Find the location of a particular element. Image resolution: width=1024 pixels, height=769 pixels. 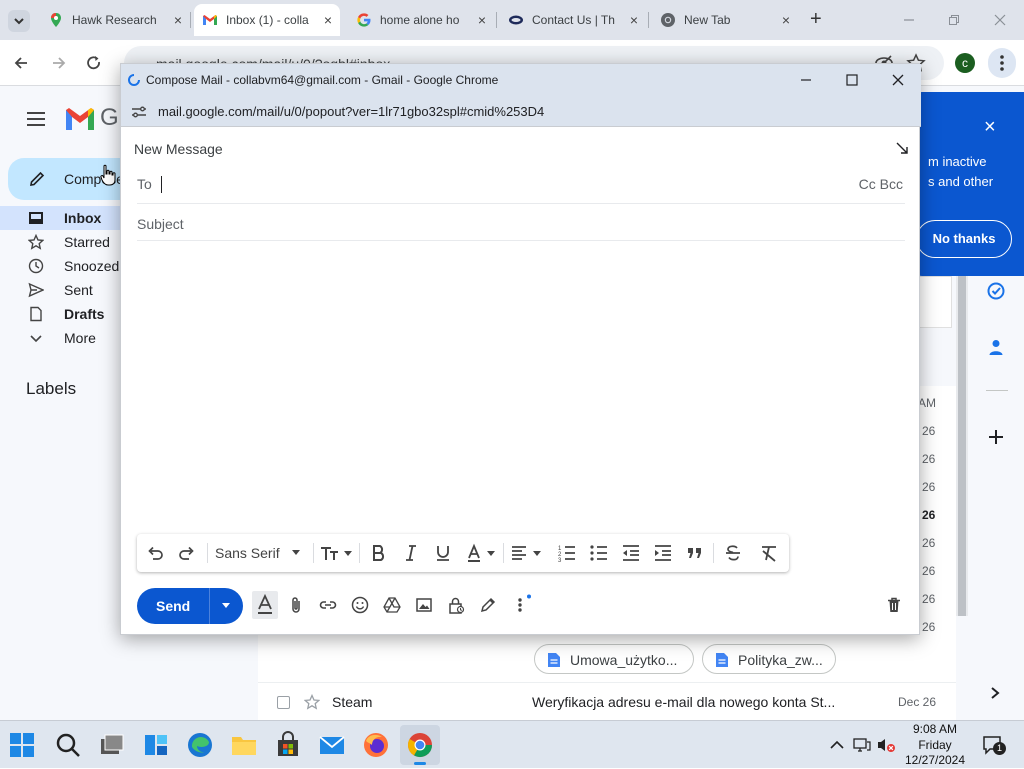

profile-avatar: c is located at coordinates (965, 63).